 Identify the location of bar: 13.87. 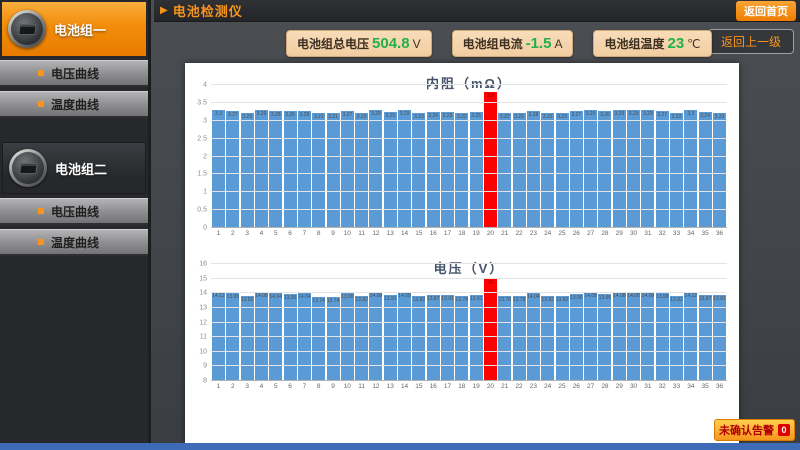
(705, 338).